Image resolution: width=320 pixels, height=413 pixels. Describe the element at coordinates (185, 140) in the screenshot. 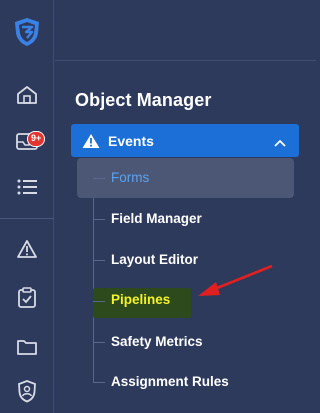

I see `events-section-header: Events` at that location.